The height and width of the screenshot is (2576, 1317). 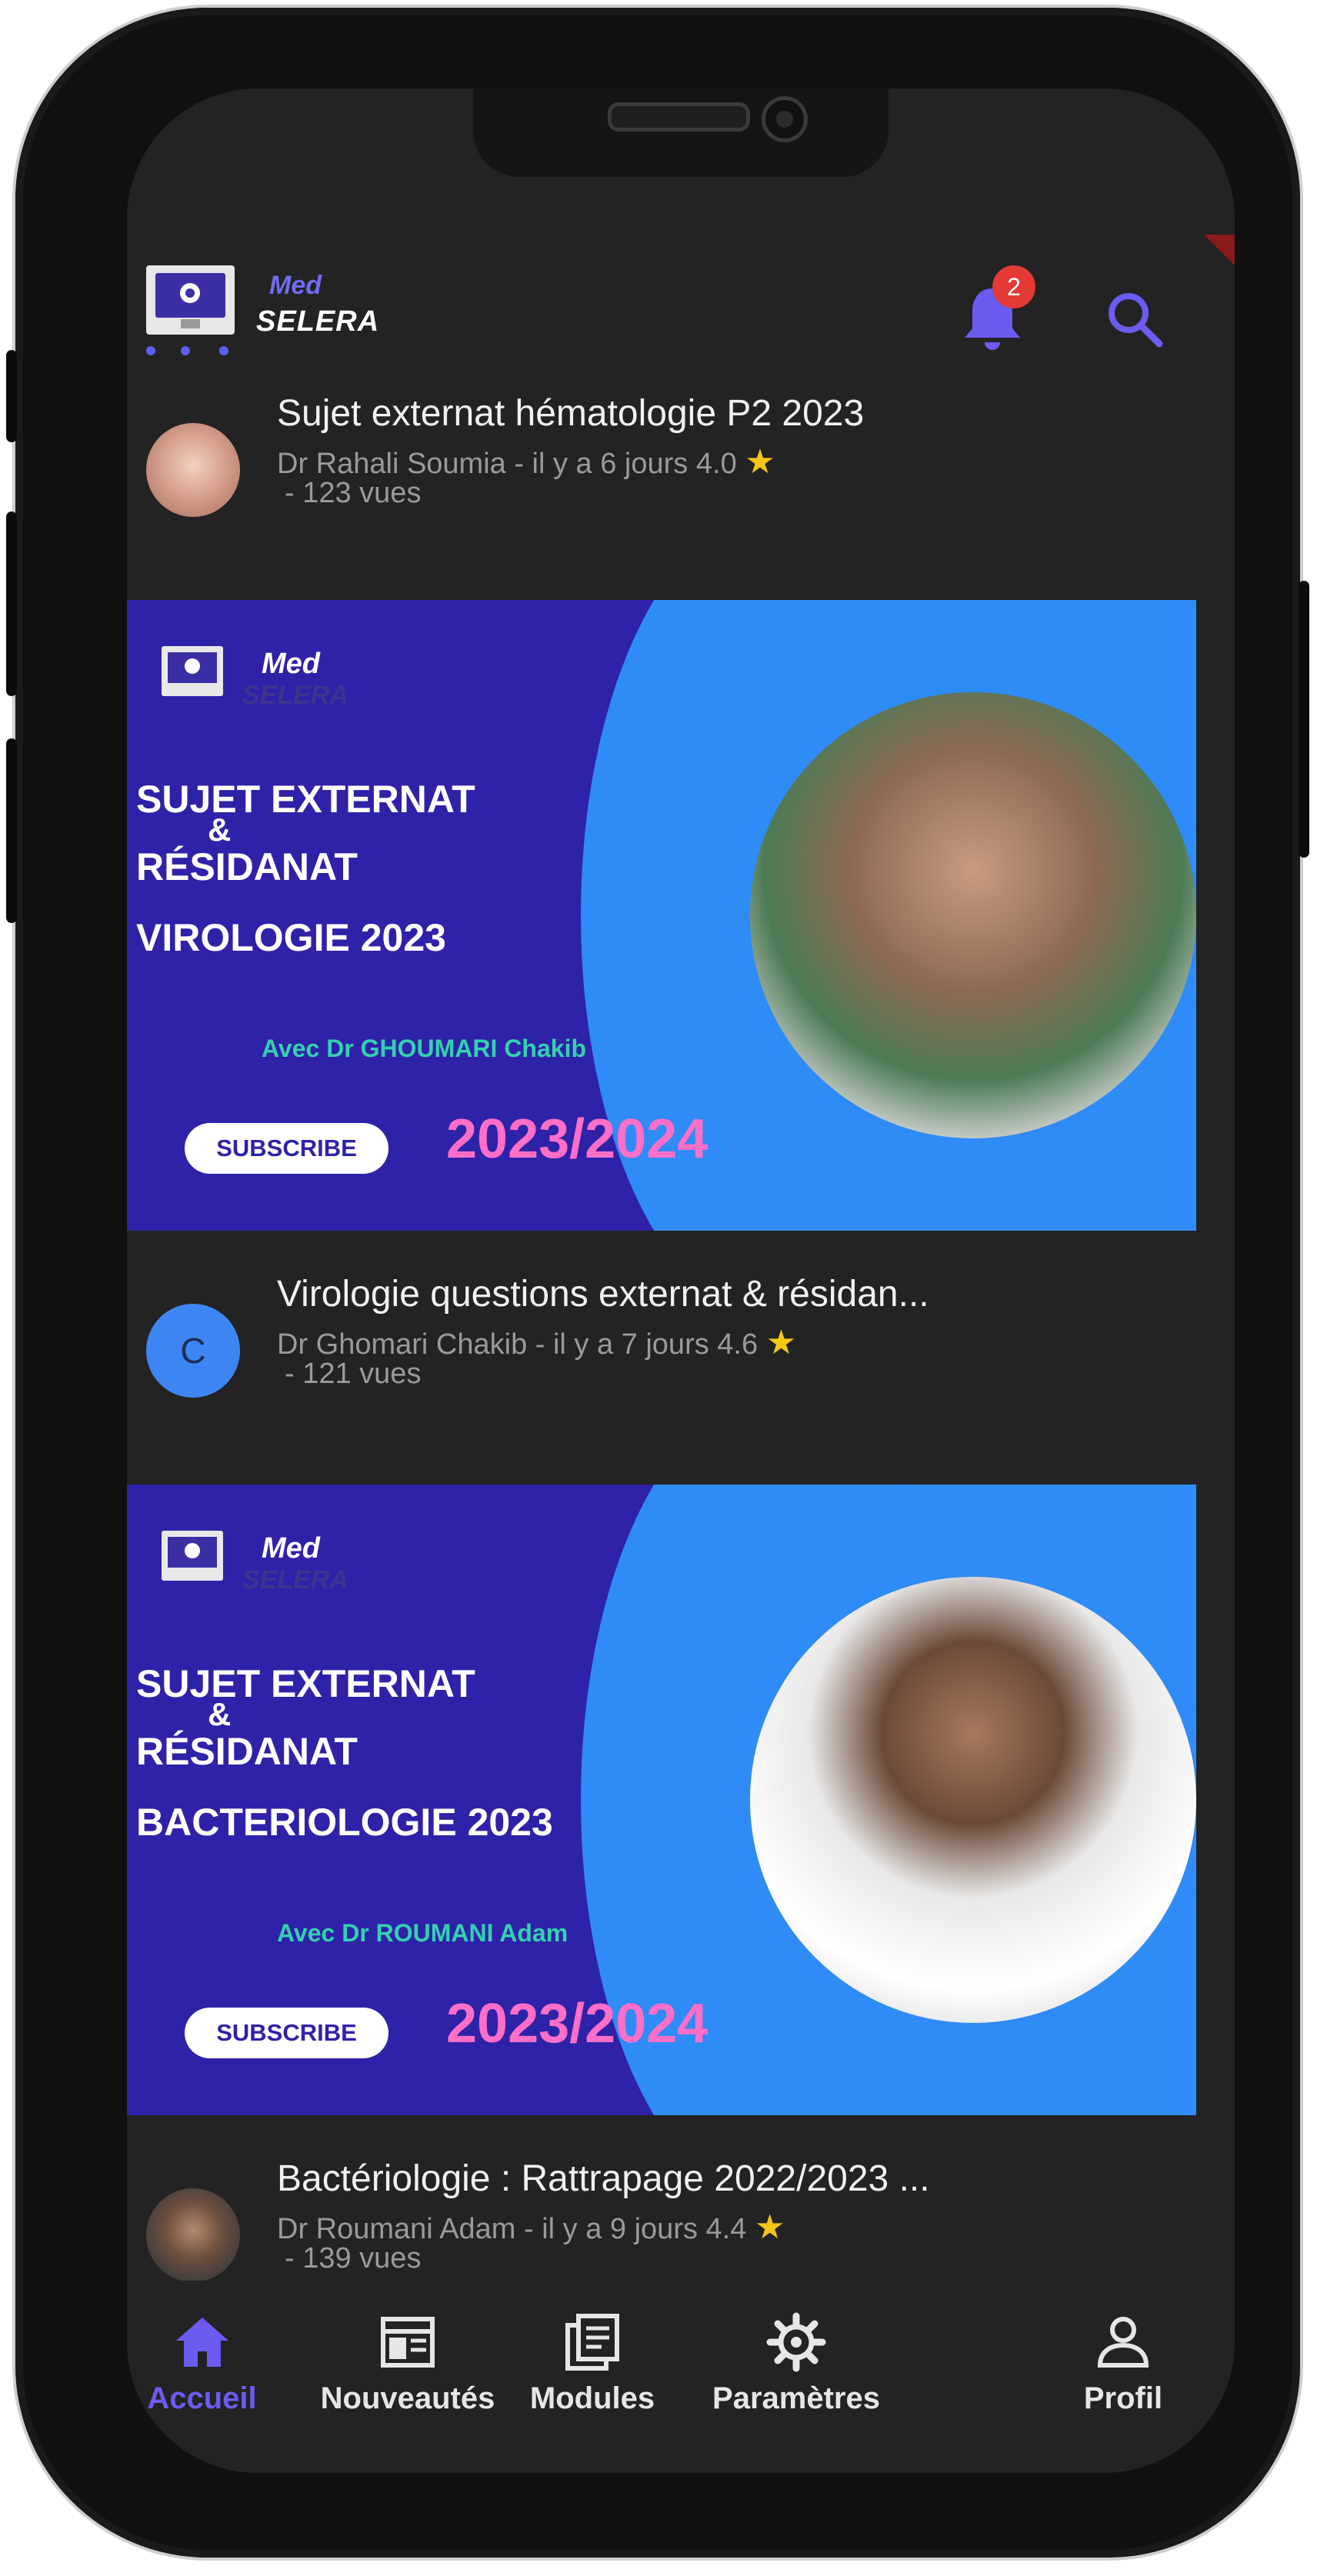 What do you see at coordinates (785, 119) in the screenshot?
I see `front-camera` at bounding box center [785, 119].